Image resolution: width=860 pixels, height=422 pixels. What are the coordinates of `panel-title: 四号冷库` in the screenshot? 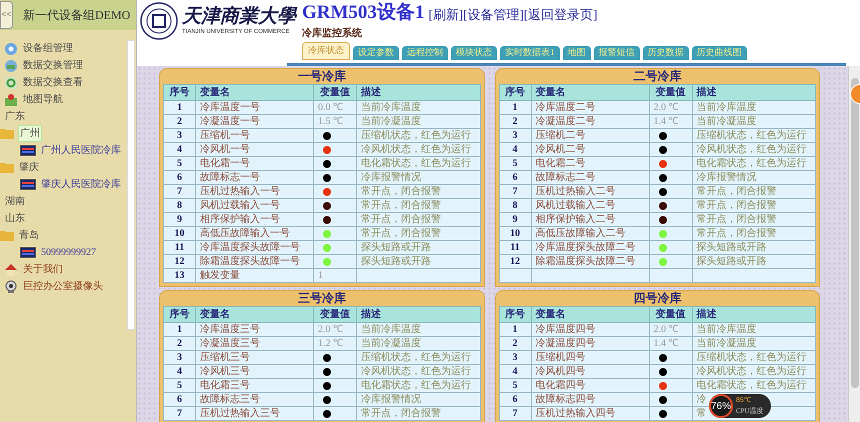 It's located at (657, 298).